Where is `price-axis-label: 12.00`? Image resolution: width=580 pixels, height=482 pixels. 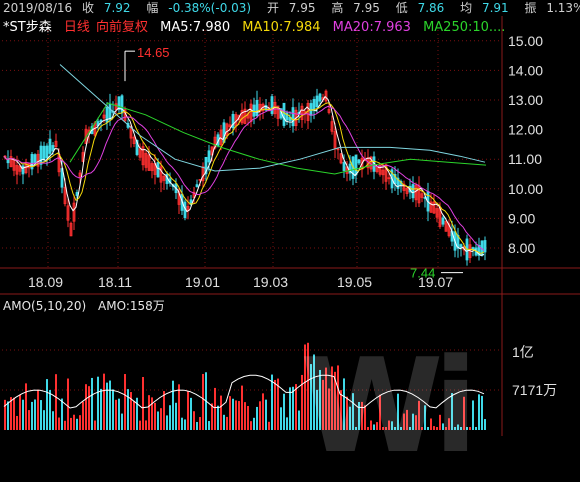
price-axis-label: 12.00 is located at coordinates (525, 130).